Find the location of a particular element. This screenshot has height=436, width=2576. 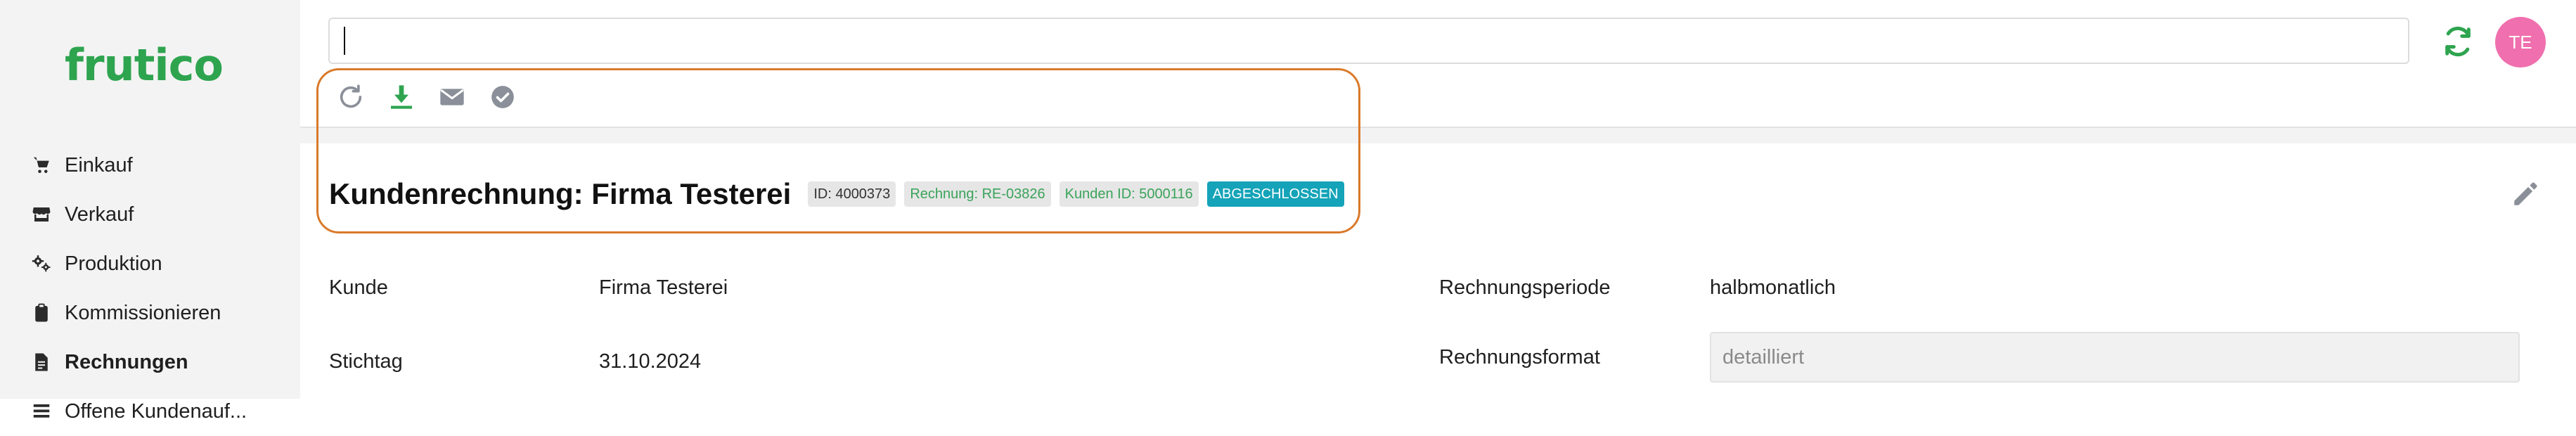

document-icon is located at coordinates (41, 362).